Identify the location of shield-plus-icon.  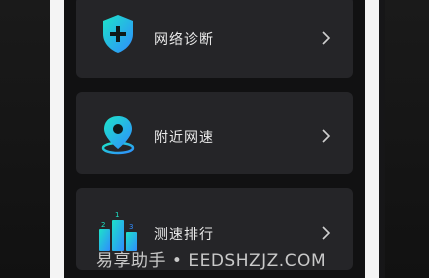
(118, 34).